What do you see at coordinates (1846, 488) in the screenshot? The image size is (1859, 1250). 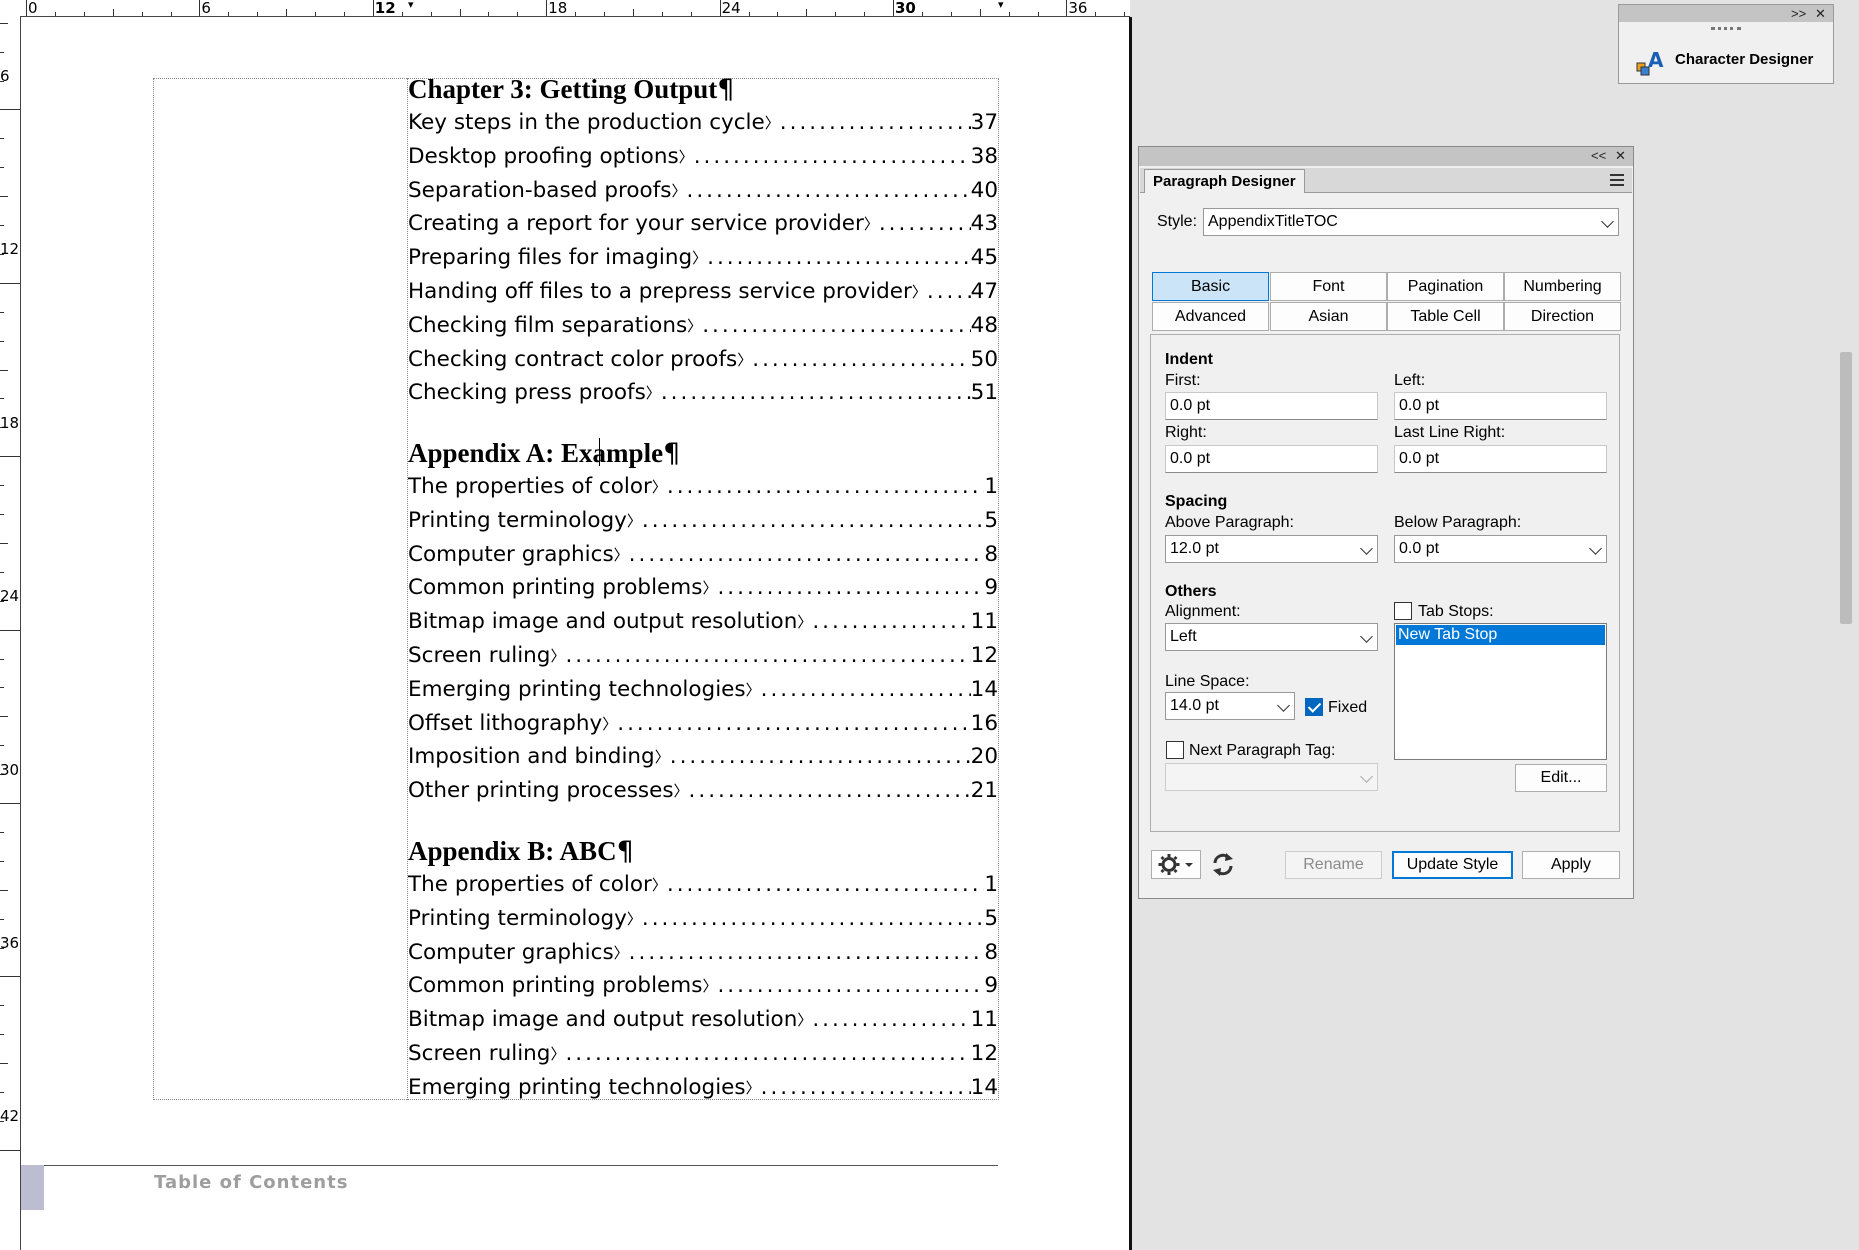 I see `scrollbar-thumb` at bounding box center [1846, 488].